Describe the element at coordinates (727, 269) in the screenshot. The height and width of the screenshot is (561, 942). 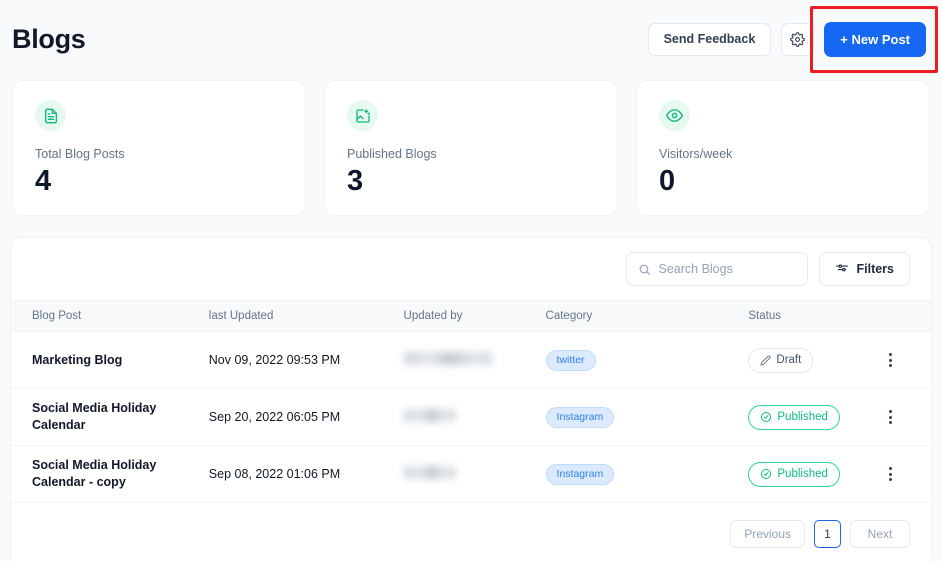
I see `search-input` at that location.